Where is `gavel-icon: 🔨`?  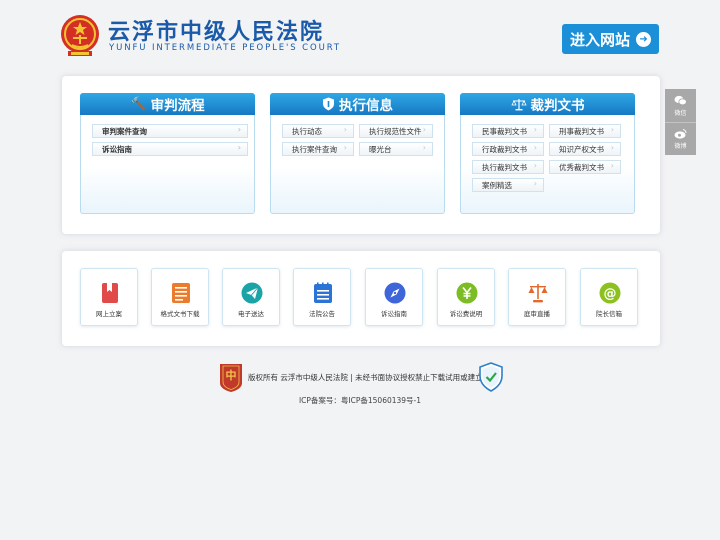
gavel-icon: 🔨 is located at coordinates (138, 104).